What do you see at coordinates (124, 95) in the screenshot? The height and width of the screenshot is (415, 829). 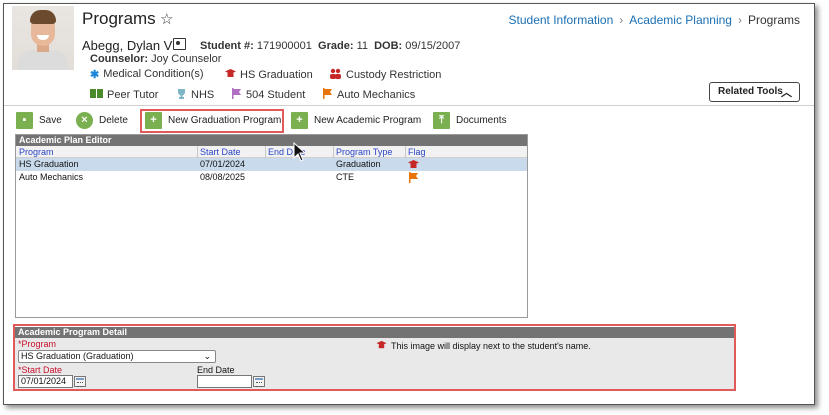 I see `flag-peer-tutor: Peer Tutor` at bounding box center [124, 95].